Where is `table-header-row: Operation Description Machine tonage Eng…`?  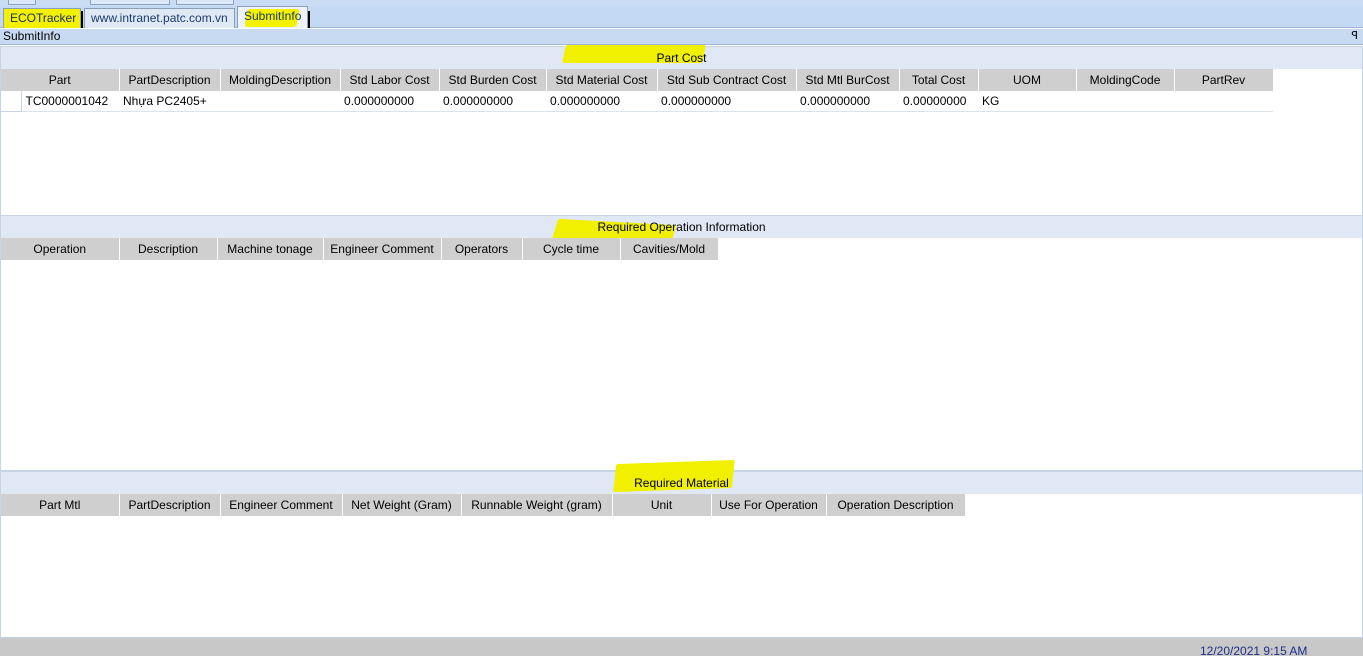
table-header-row: Operation Description Machine tonage Eng… is located at coordinates (360, 249).